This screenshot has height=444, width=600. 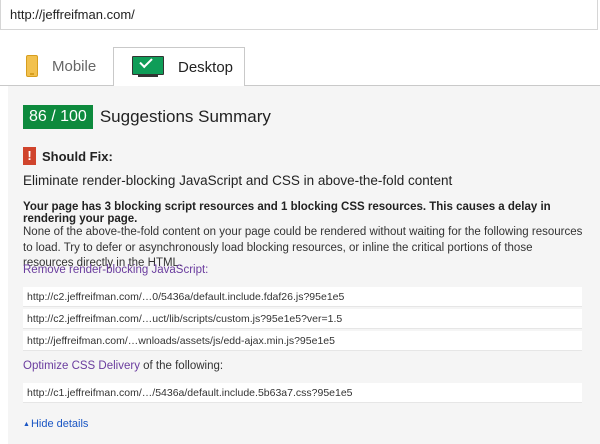 I want to click on hide-details-label: Hide details, so click(x=59, y=424).